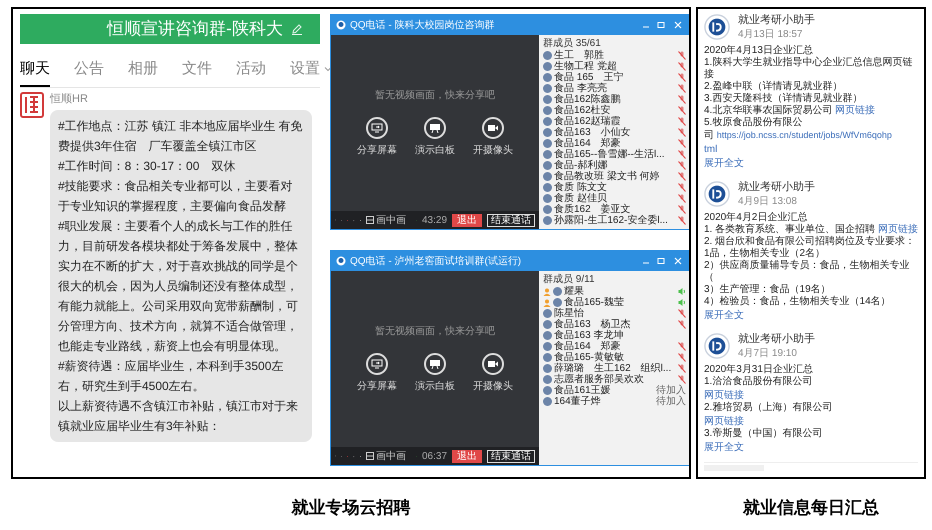 The height and width of the screenshot is (530, 932). I want to click on member-name: 食品 165 王宁, so click(589, 77).